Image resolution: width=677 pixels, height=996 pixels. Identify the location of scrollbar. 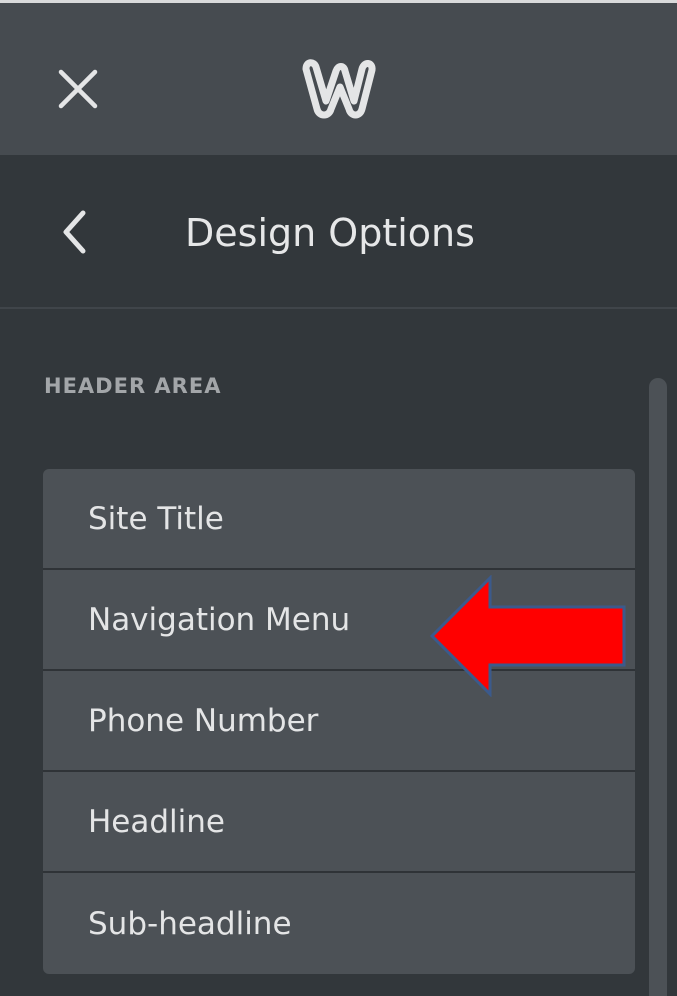
(658, 687).